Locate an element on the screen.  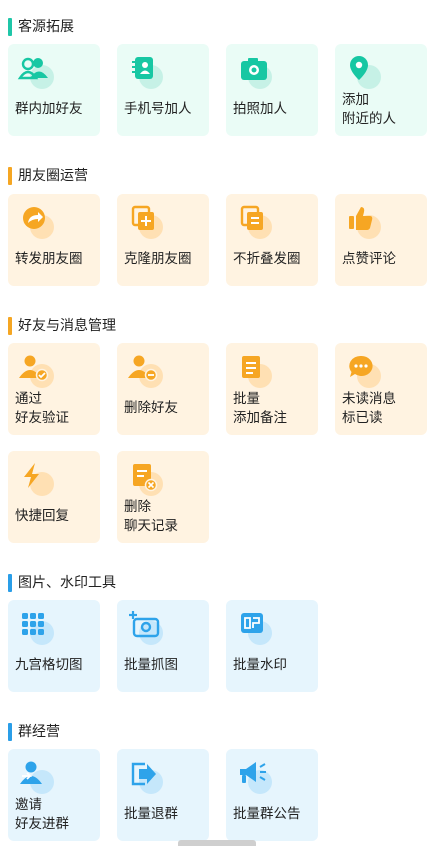
card-batch-exit: 批量退群 is located at coordinates (163, 795).